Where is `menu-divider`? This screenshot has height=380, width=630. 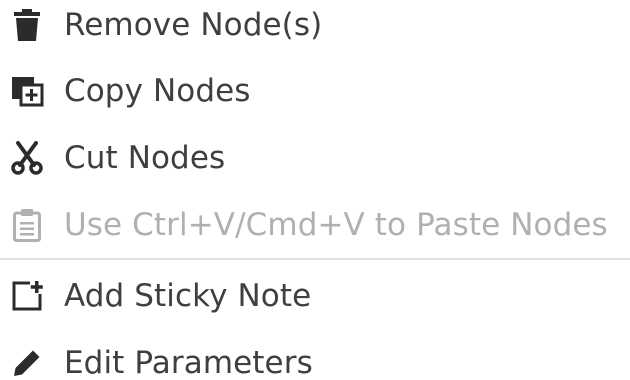 menu-divider is located at coordinates (315, 259).